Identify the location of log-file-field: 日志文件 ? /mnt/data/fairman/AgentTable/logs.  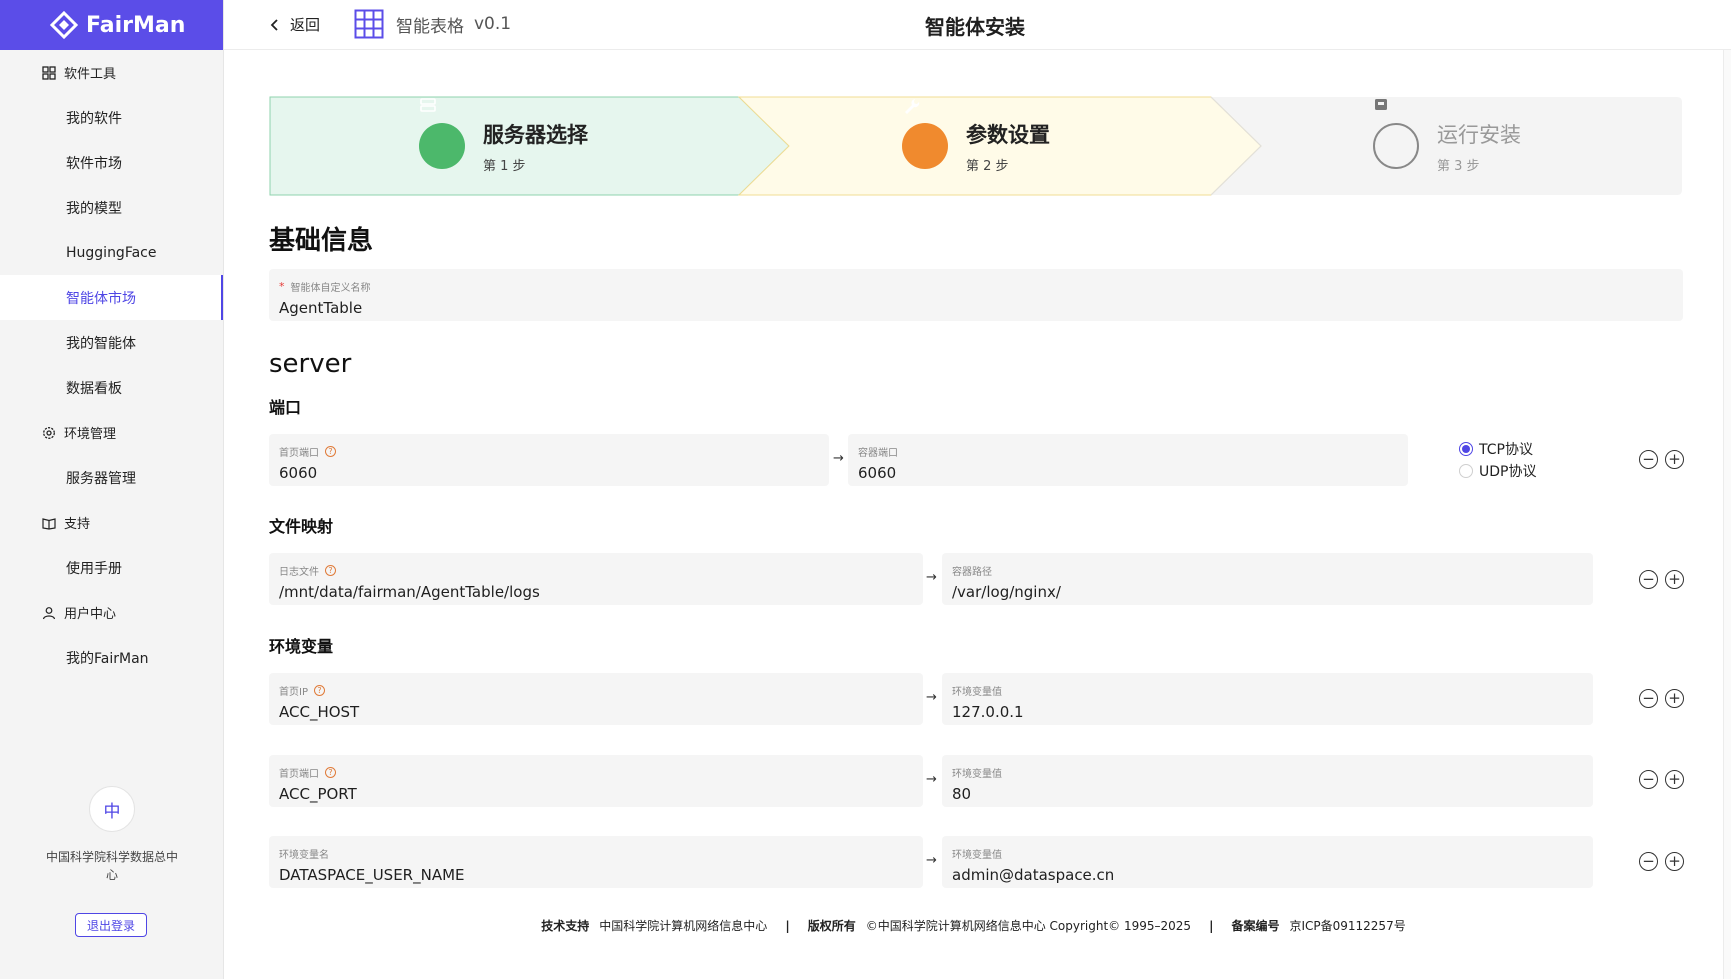
(596, 579).